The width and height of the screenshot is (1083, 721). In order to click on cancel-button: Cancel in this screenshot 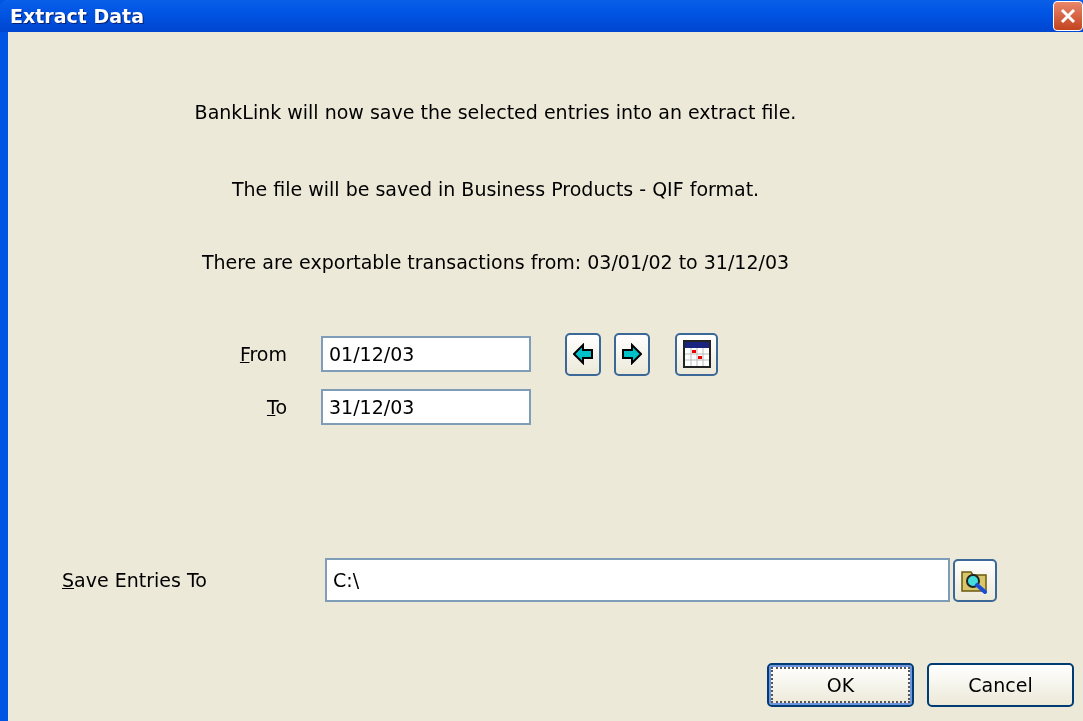, I will do `click(1000, 685)`.